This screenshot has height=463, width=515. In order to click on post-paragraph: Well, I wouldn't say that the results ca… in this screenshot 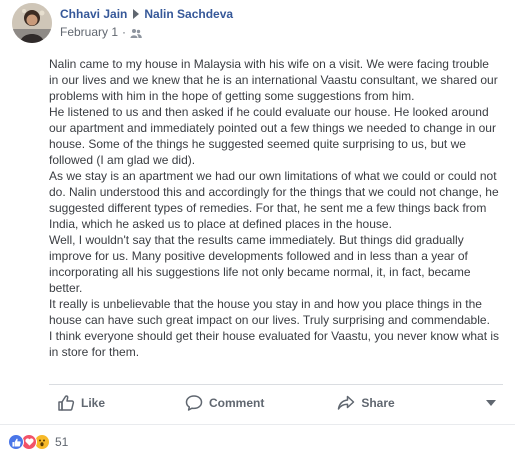, I will do `click(260, 264)`.